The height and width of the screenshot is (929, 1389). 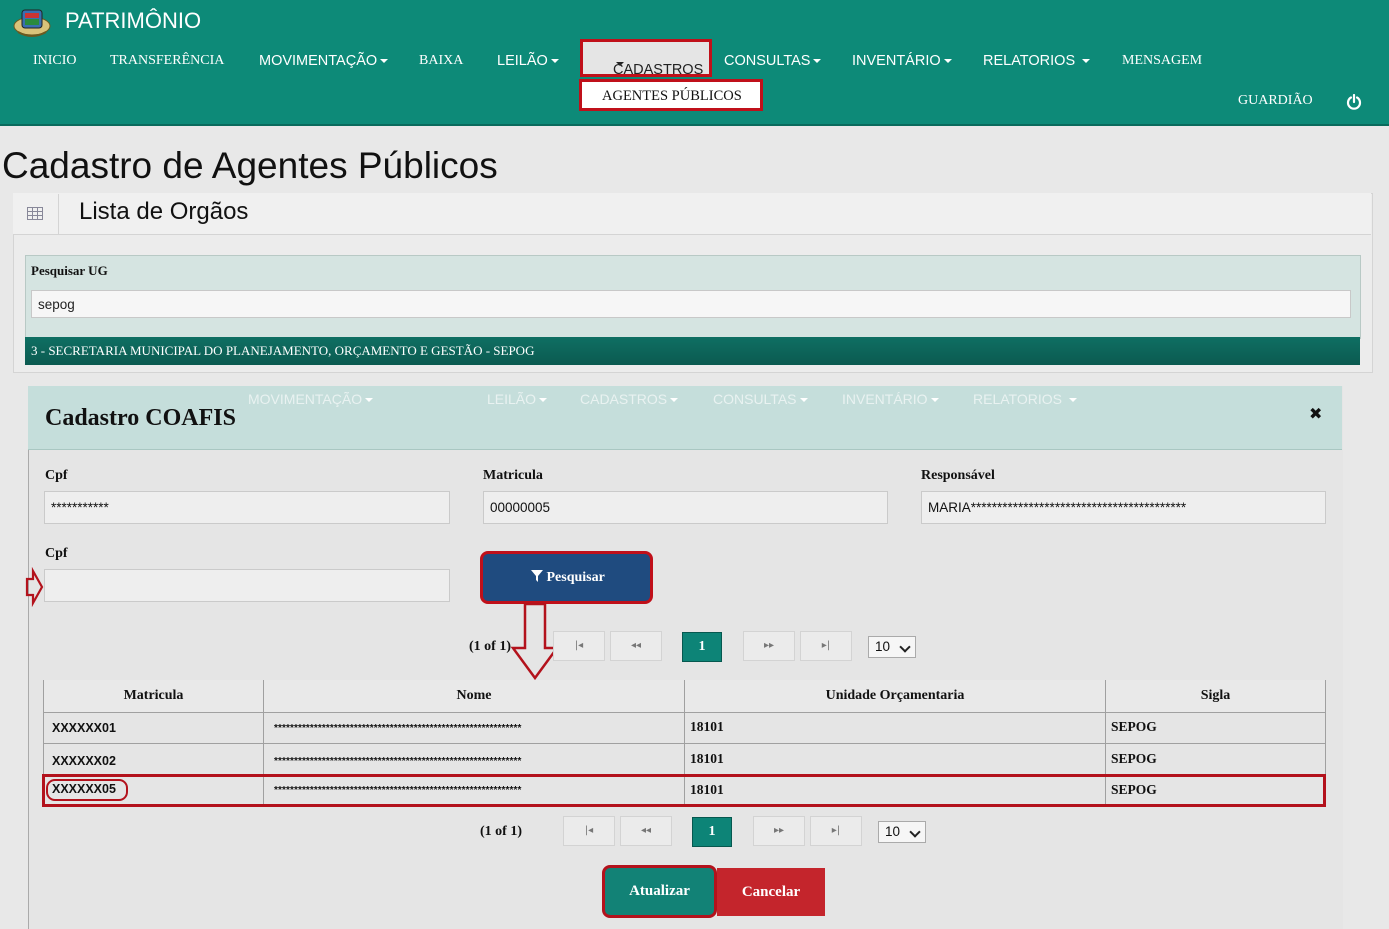 What do you see at coordinates (474, 696) in the screenshot?
I see `col-header-nome: Nome` at bounding box center [474, 696].